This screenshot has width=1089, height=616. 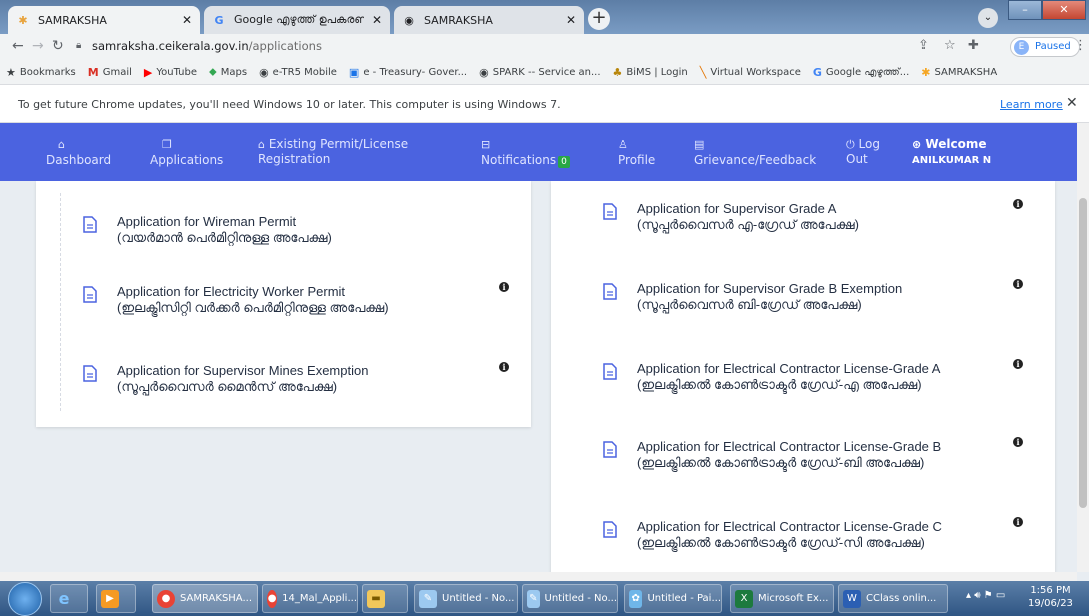 I want to click on profile-paused-button: E Paused, so click(x=1045, y=47).